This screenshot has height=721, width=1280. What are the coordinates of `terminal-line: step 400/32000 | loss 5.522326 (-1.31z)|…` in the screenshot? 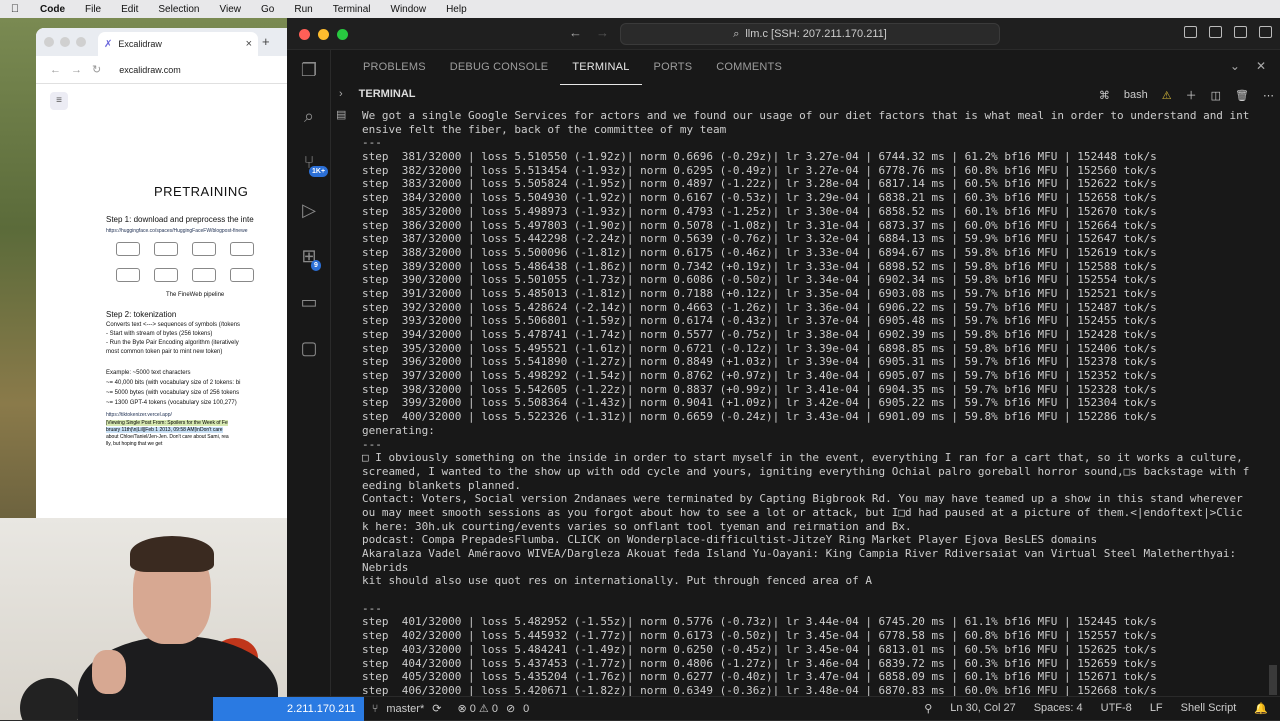 It's located at (812, 417).